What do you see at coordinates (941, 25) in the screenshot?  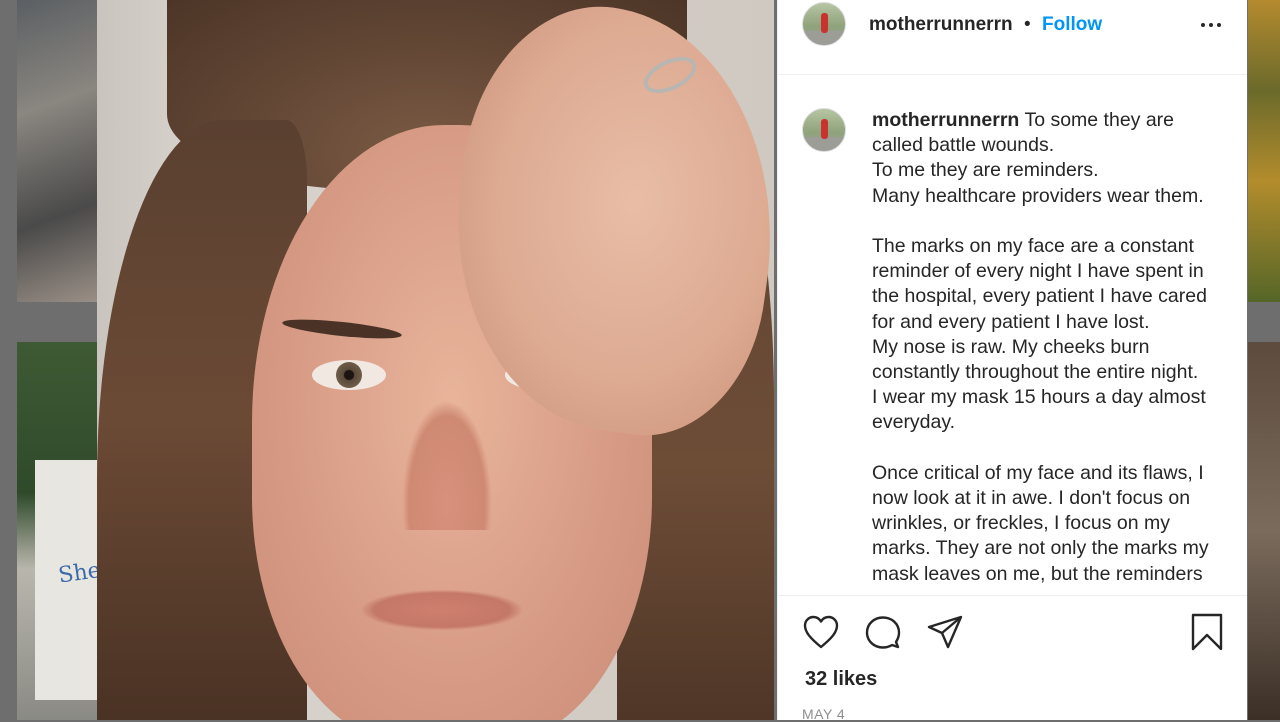 I see `username-link: motherrunnerrn` at bounding box center [941, 25].